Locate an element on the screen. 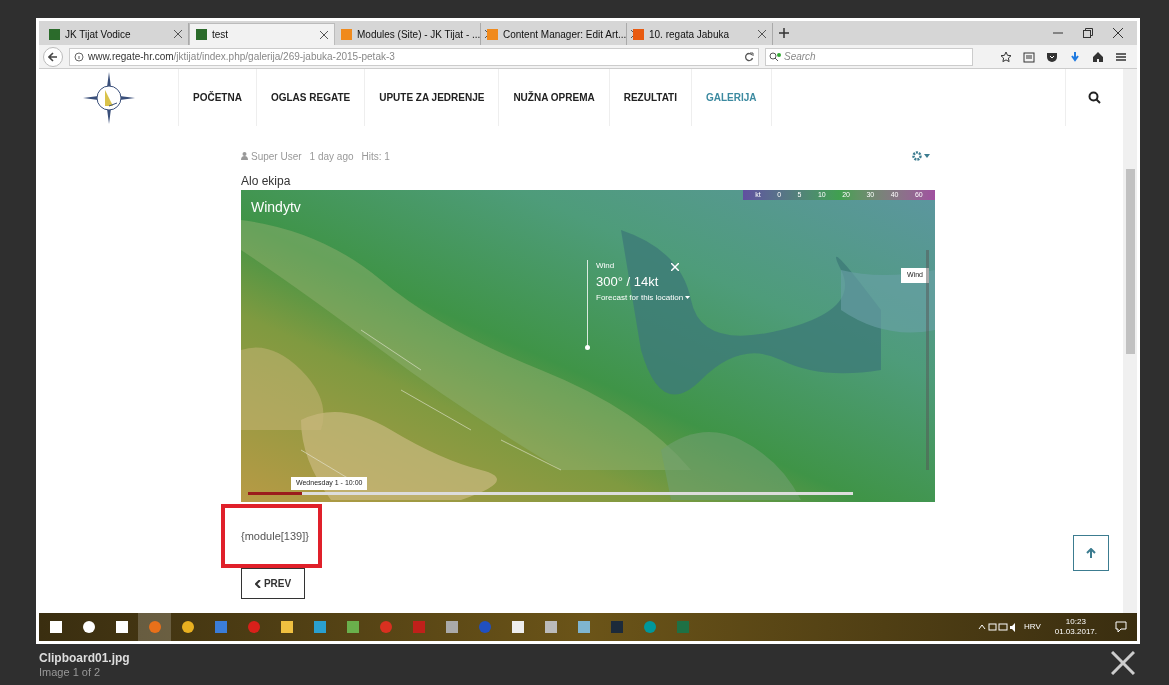 The image size is (1169, 685). author-text: Super User is located at coordinates (276, 156).